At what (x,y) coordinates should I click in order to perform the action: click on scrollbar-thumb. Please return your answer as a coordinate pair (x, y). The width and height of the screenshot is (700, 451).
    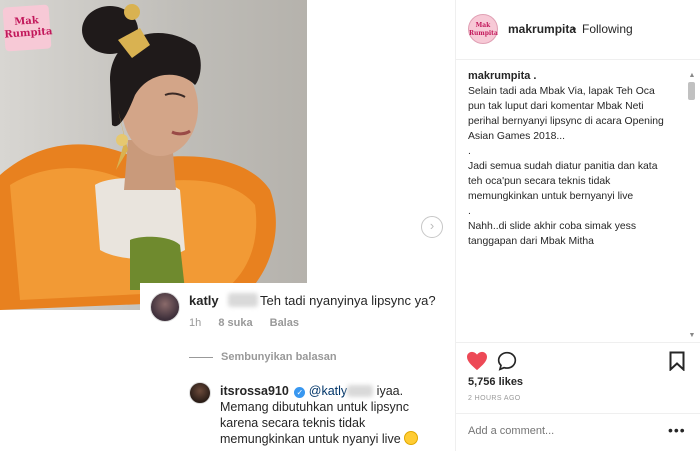
    Looking at the image, I should click on (691, 91).